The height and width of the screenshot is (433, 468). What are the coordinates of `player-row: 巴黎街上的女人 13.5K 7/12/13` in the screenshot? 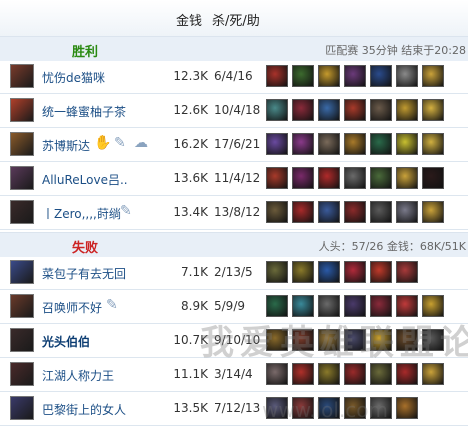 It's located at (234, 409).